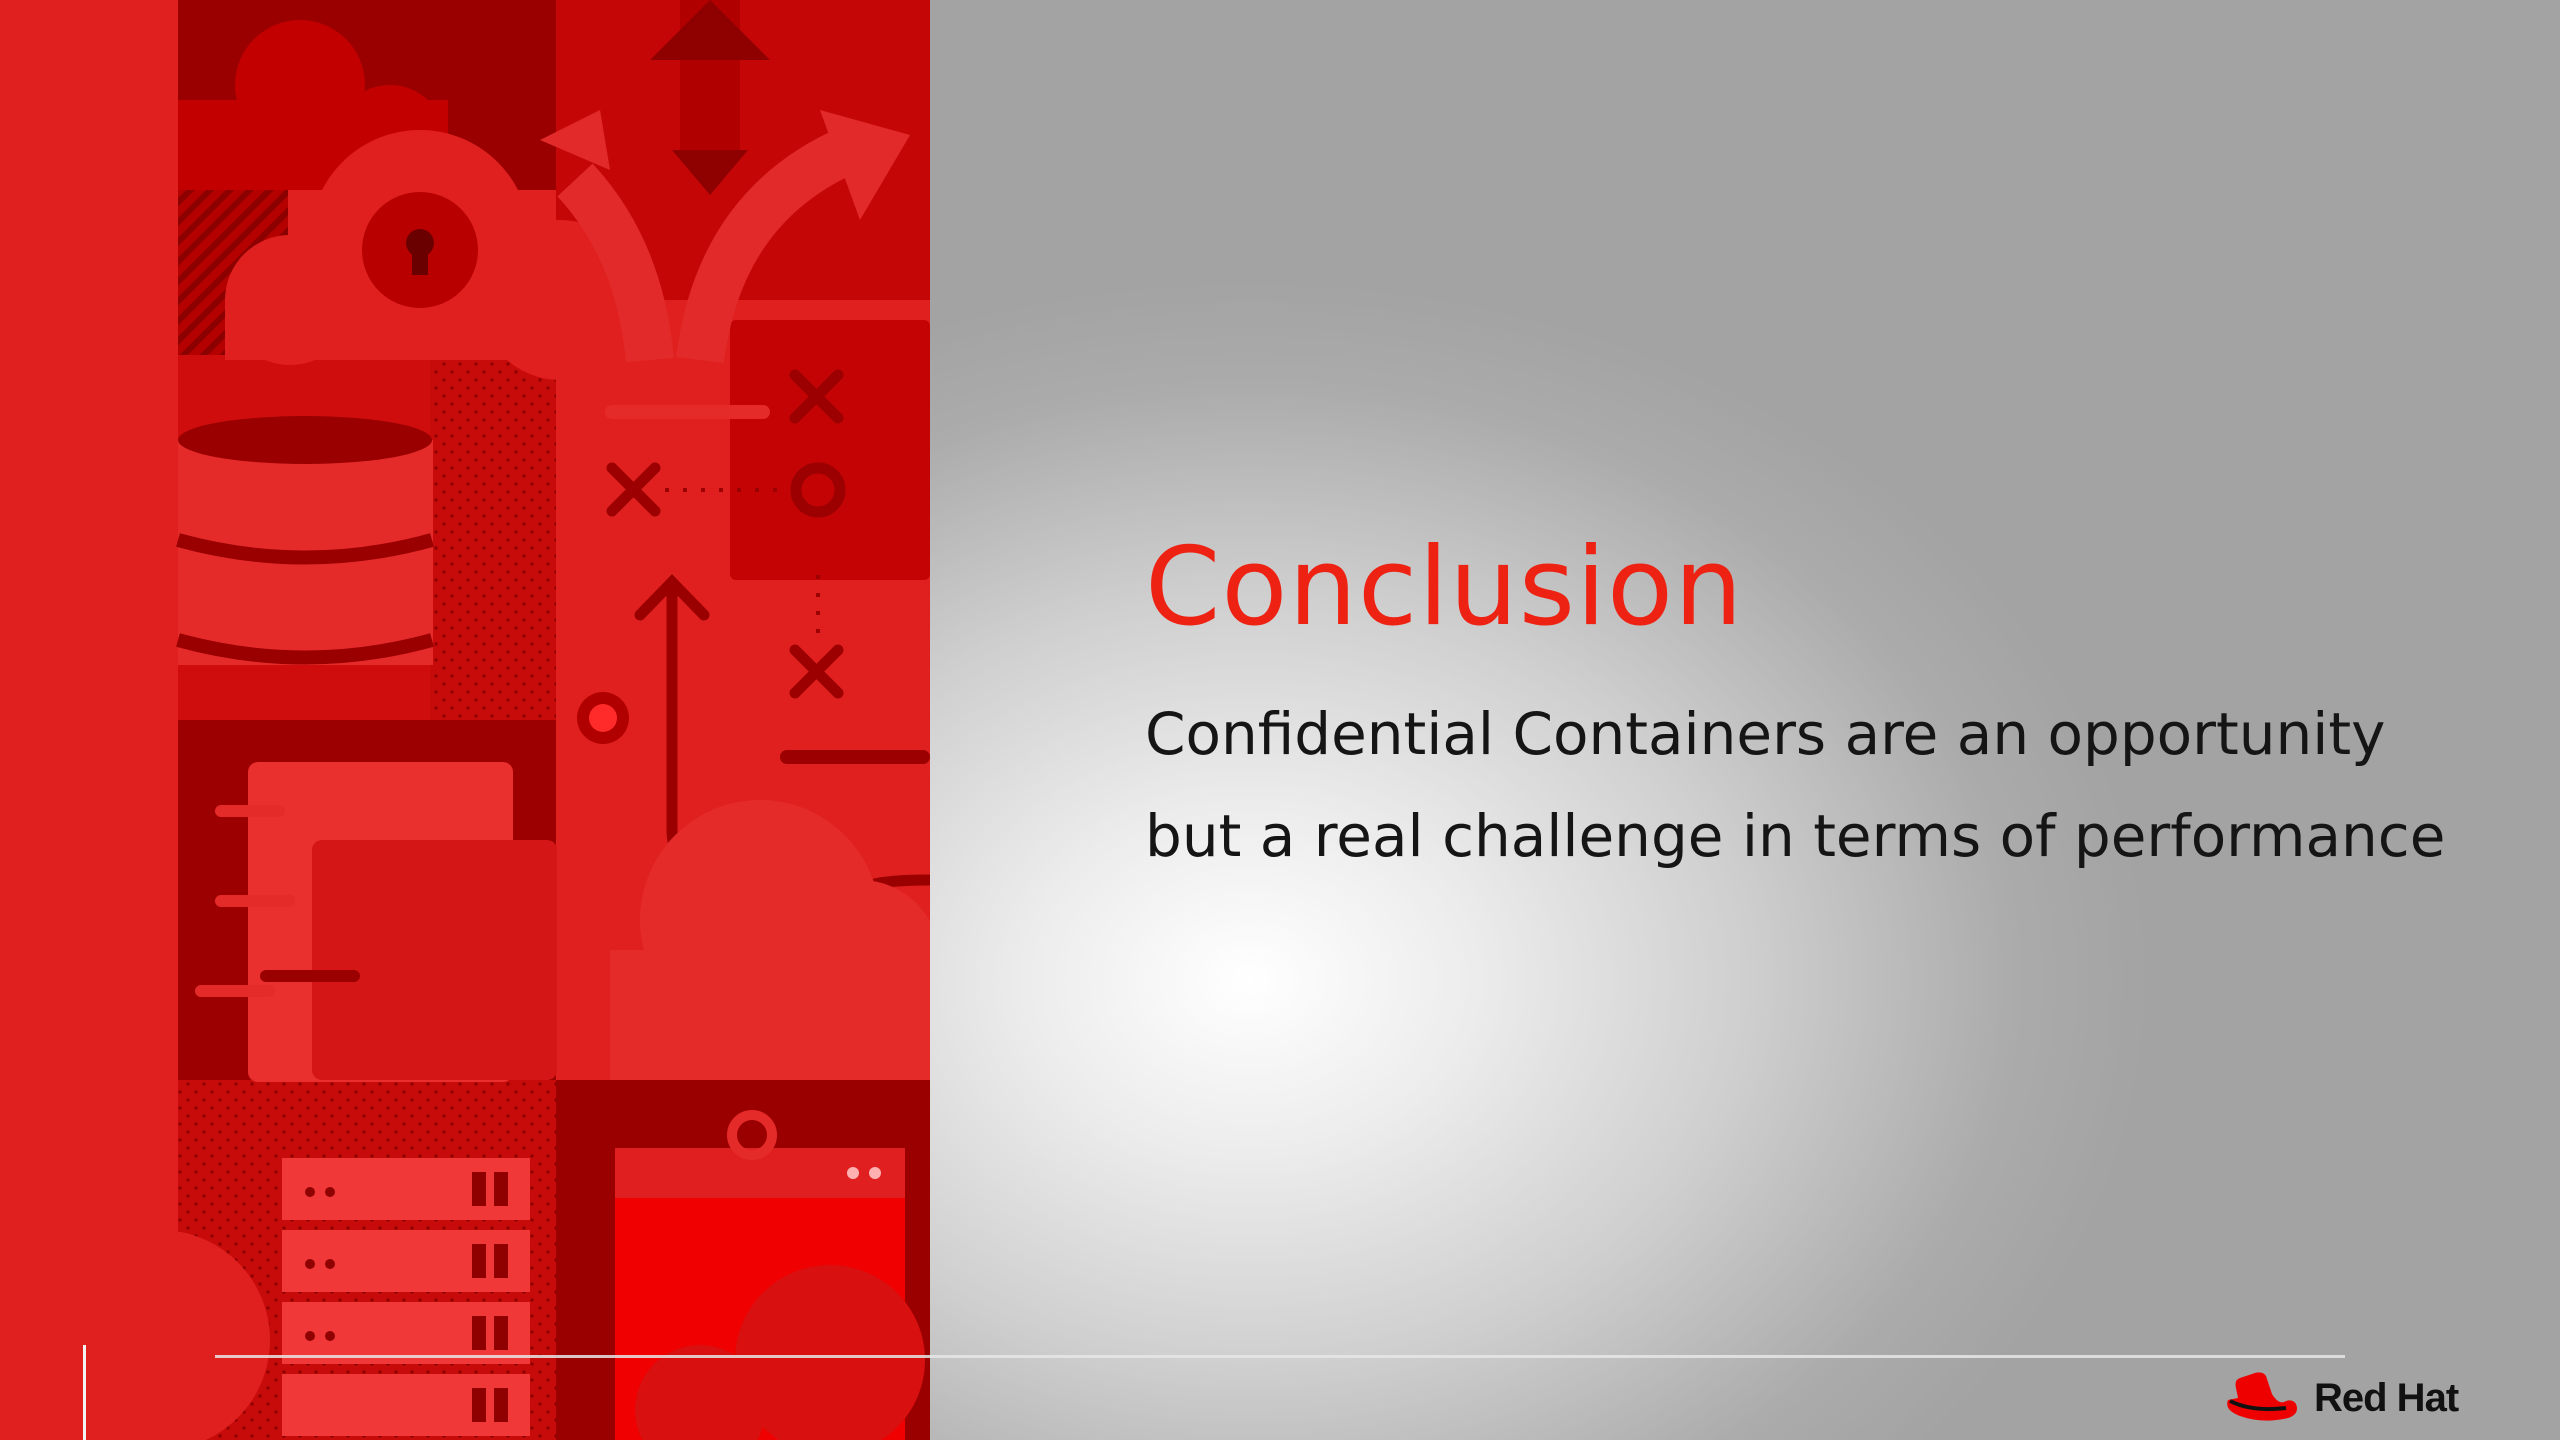  What do you see at coordinates (2262, 1396) in the screenshot?
I see `red-hat-fedora-icon` at bounding box center [2262, 1396].